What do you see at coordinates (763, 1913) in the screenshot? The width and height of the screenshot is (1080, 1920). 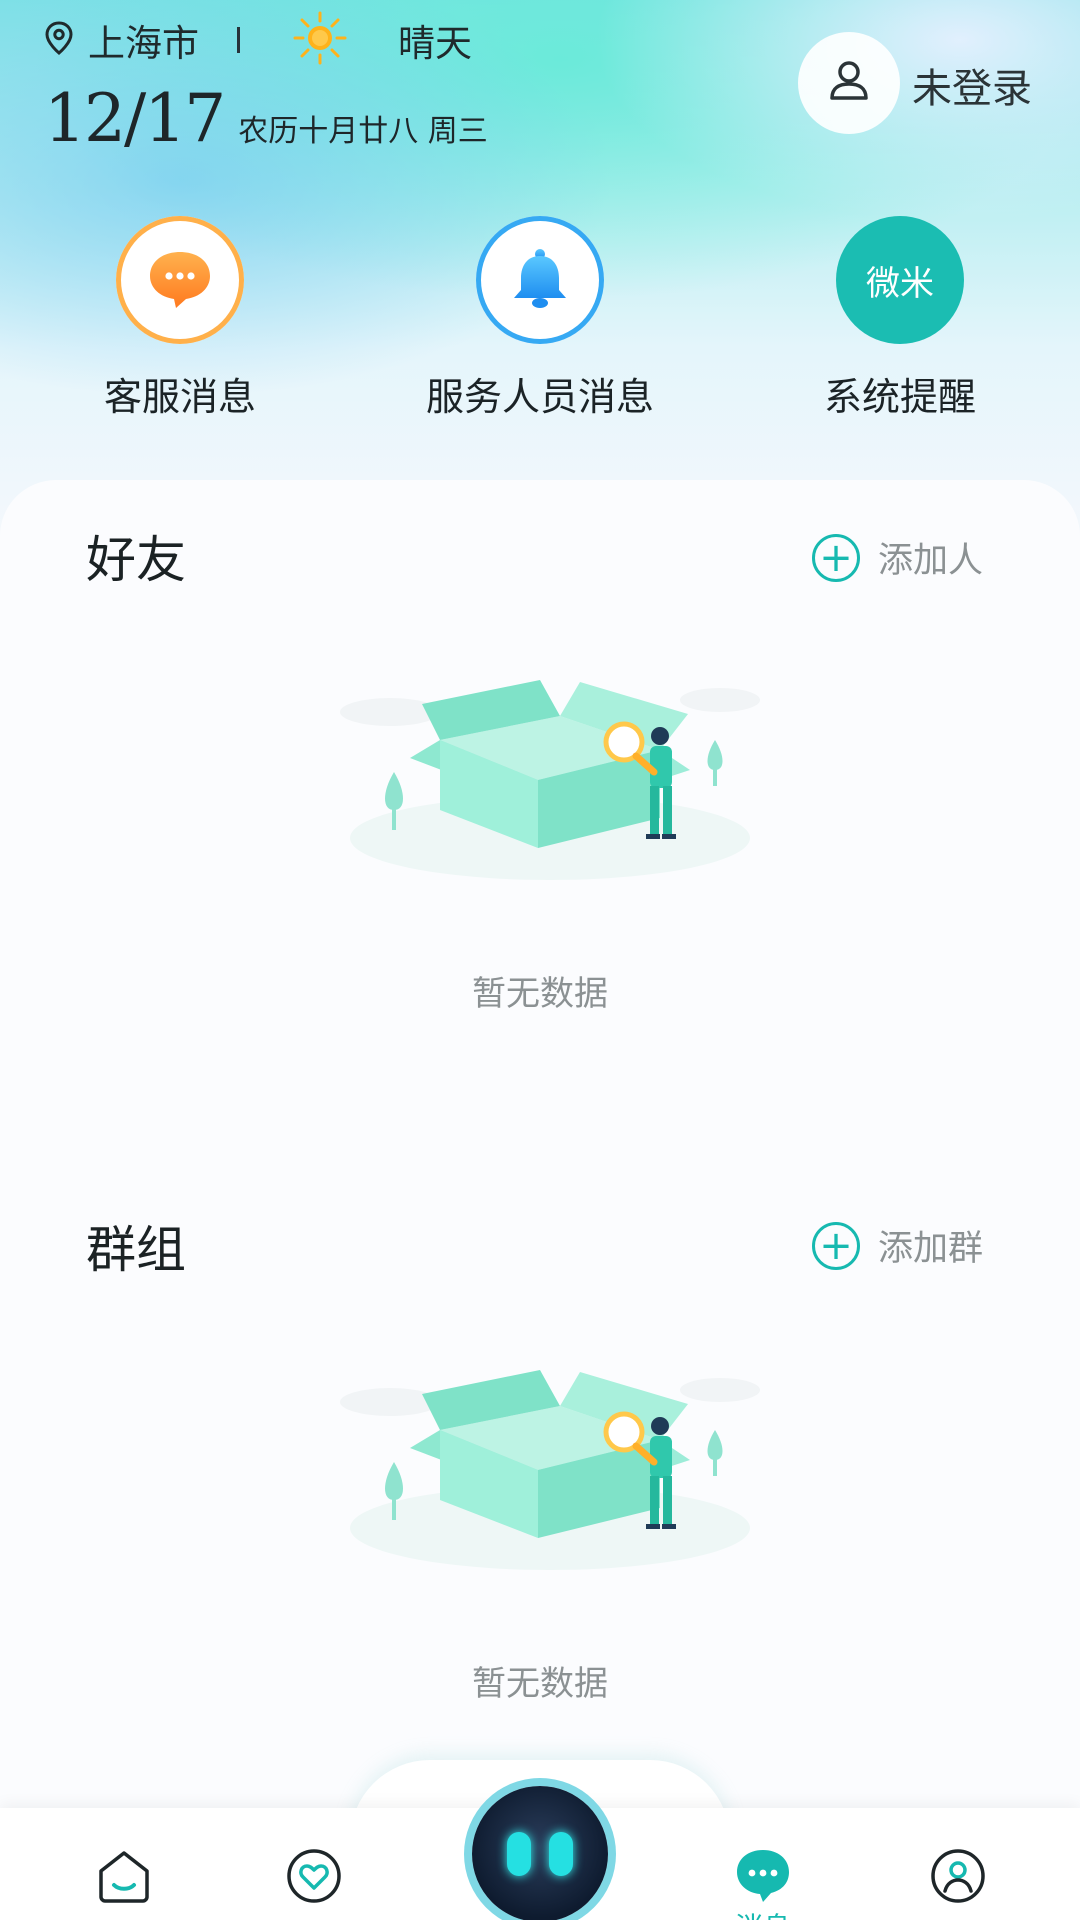 I see `nav-messages-label: 消息` at bounding box center [763, 1913].